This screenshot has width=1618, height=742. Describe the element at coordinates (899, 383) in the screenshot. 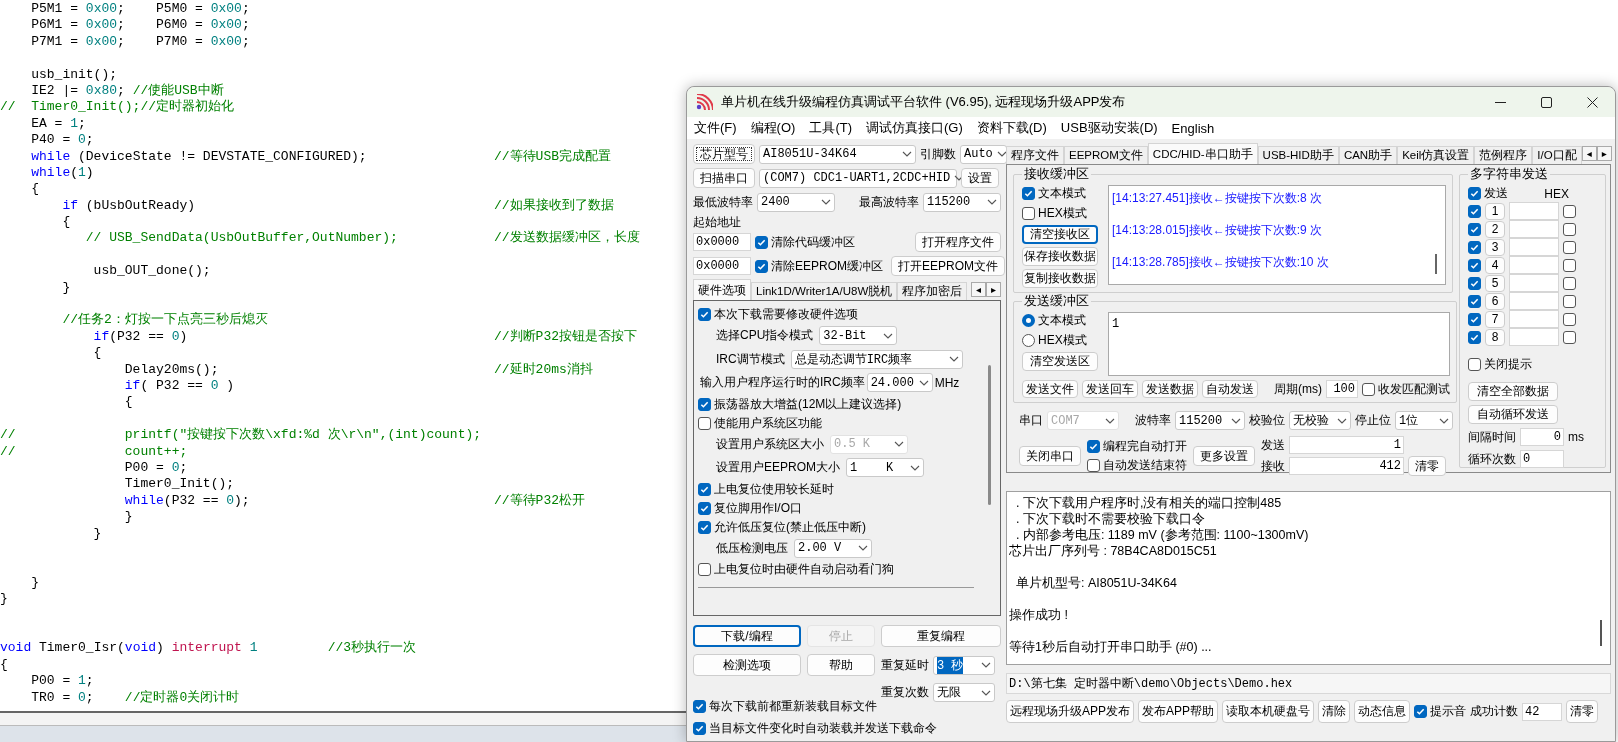

I see `frequency-select: 24.000` at that location.